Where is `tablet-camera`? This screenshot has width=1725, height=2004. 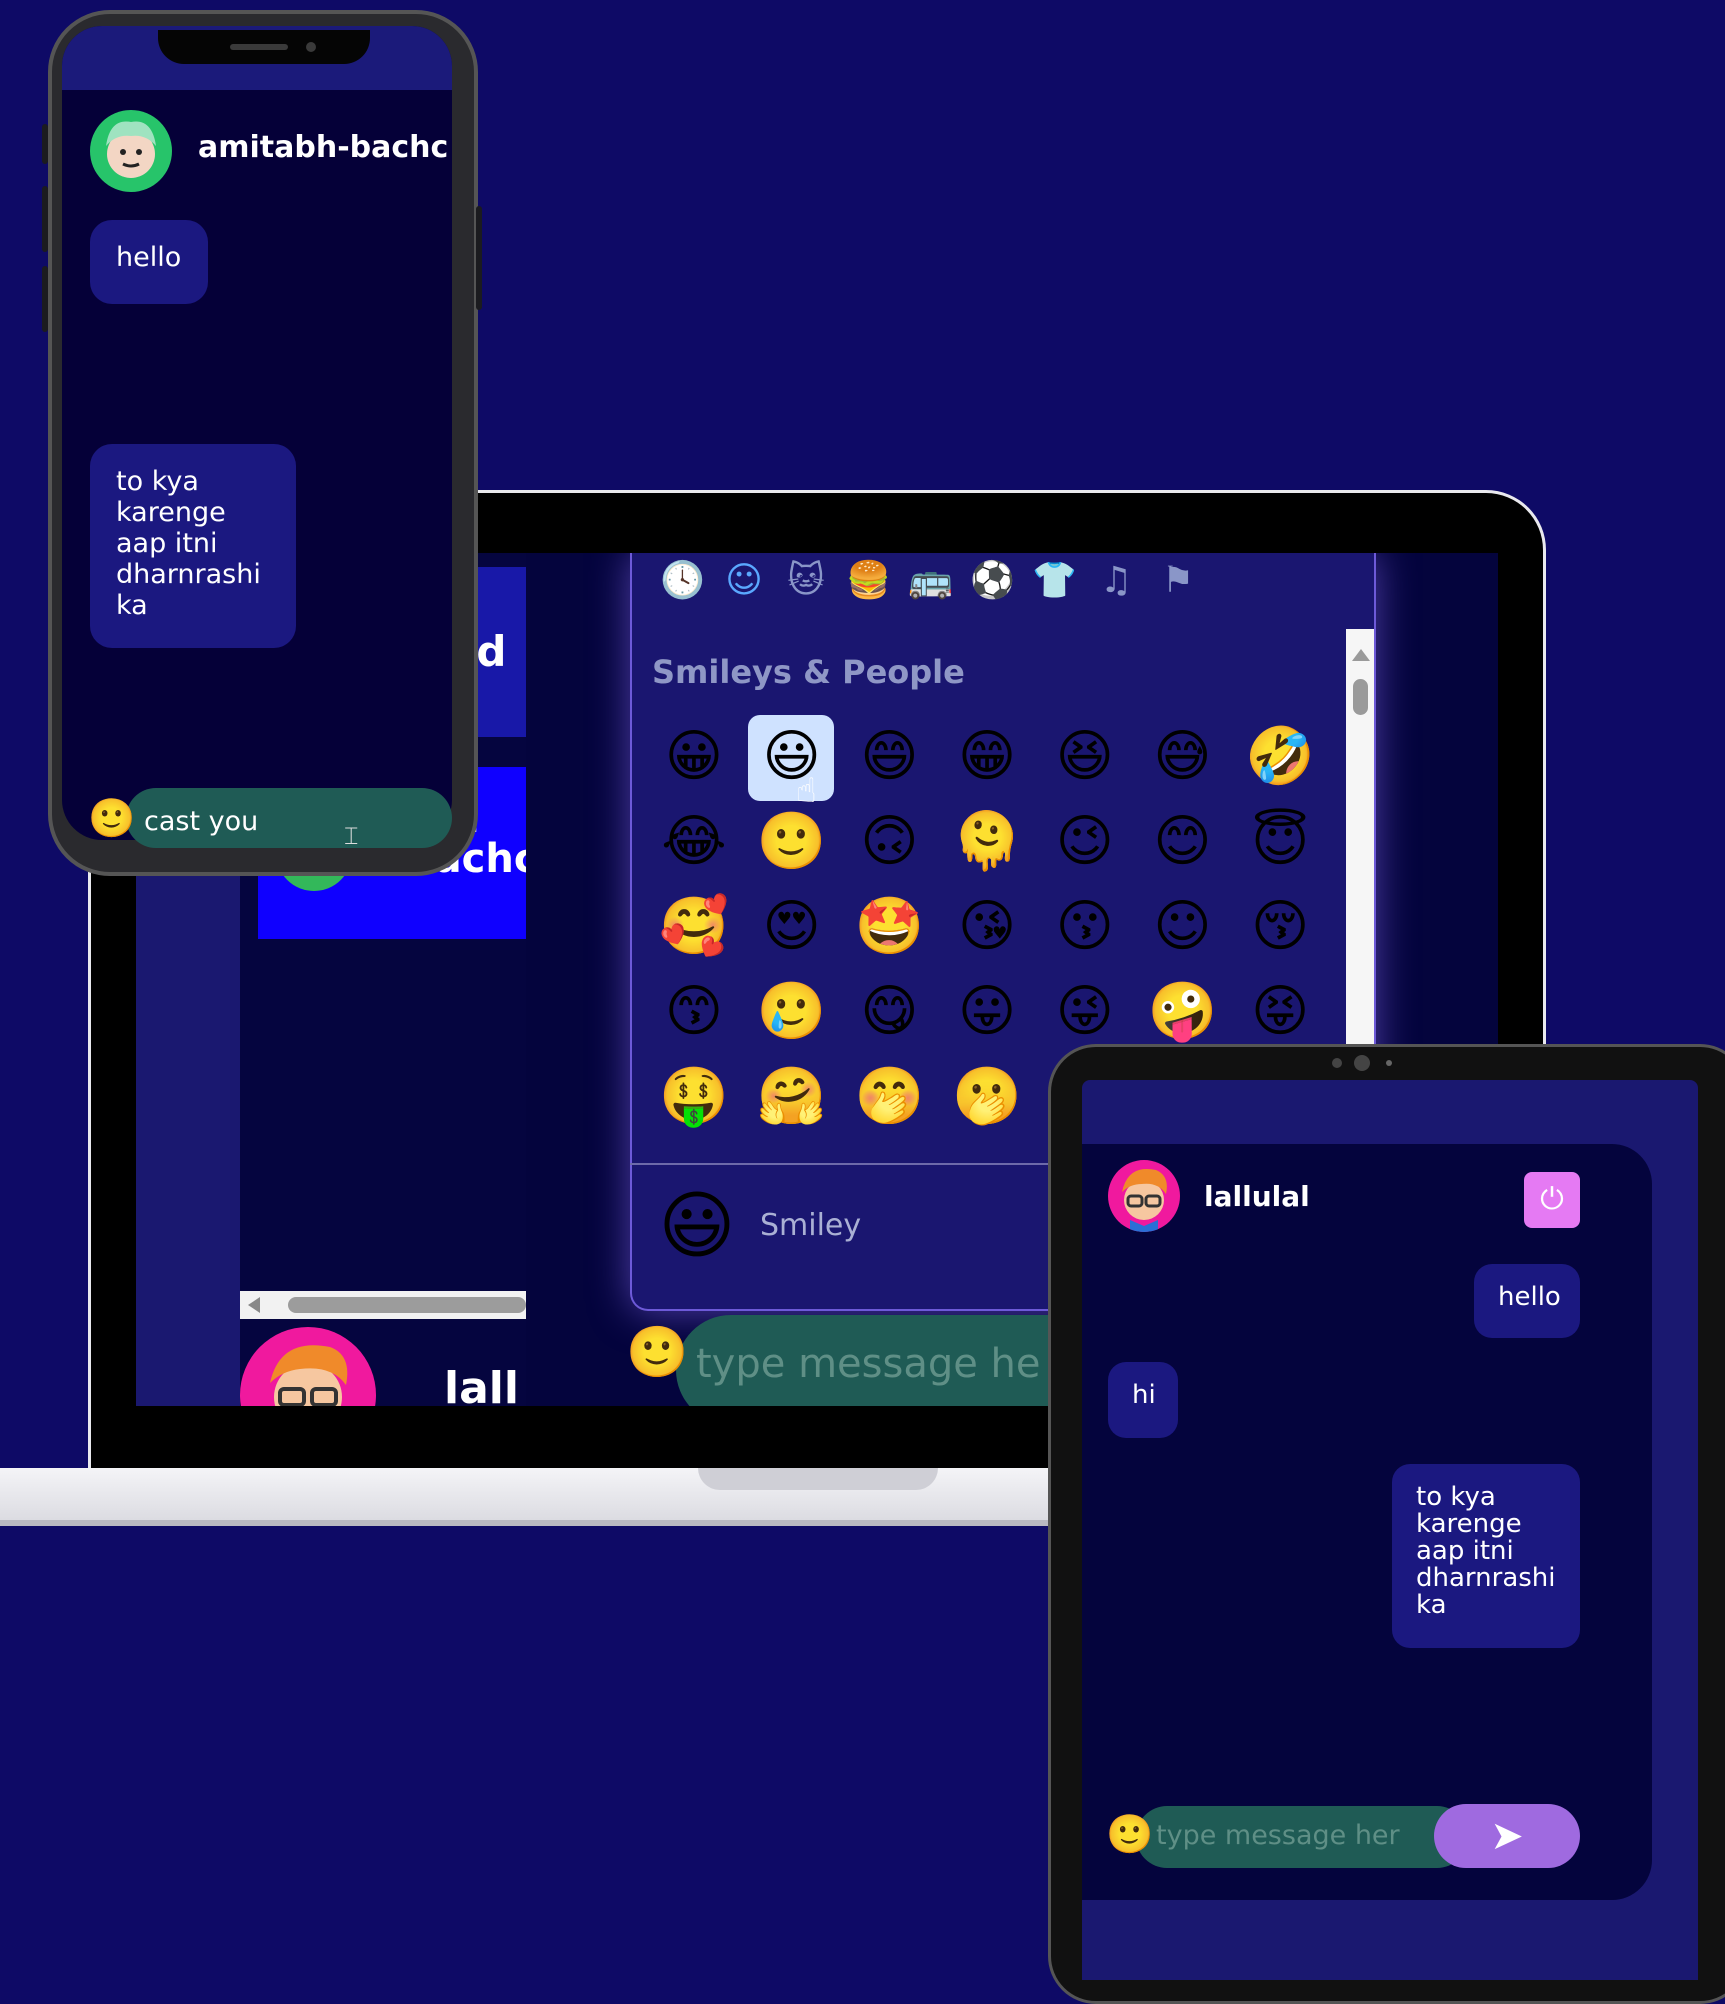 tablet-camera is located at coordinates (1362, 1063).